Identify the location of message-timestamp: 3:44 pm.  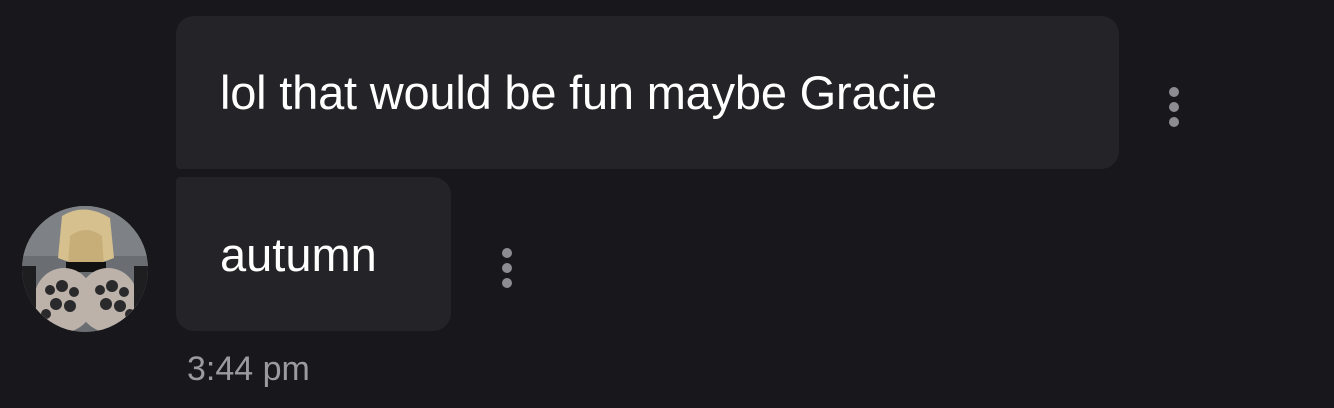
(248, 369).